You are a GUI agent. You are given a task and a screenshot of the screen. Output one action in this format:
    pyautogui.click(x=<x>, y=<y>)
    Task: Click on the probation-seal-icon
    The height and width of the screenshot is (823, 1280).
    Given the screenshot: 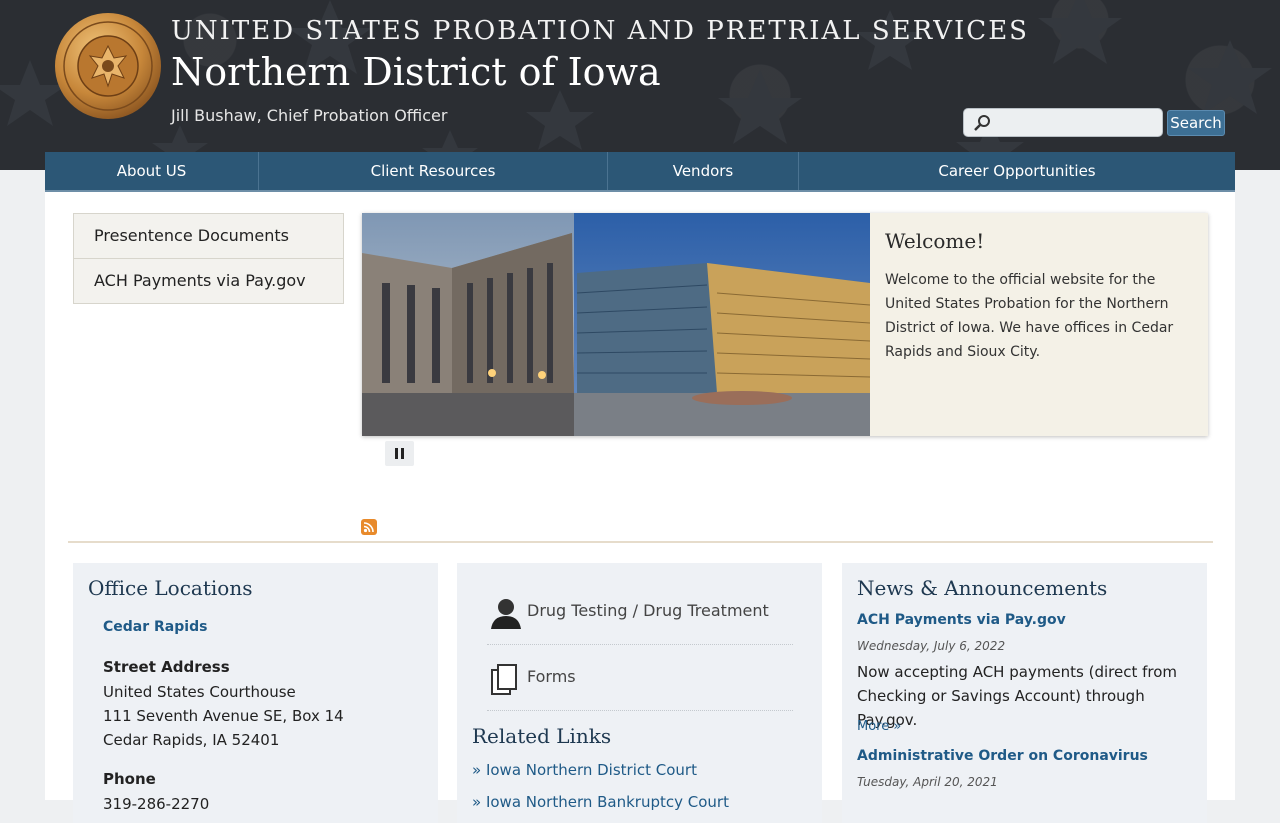 What is the action you would take?
    pyautogui.click(x=108, y=66)
    